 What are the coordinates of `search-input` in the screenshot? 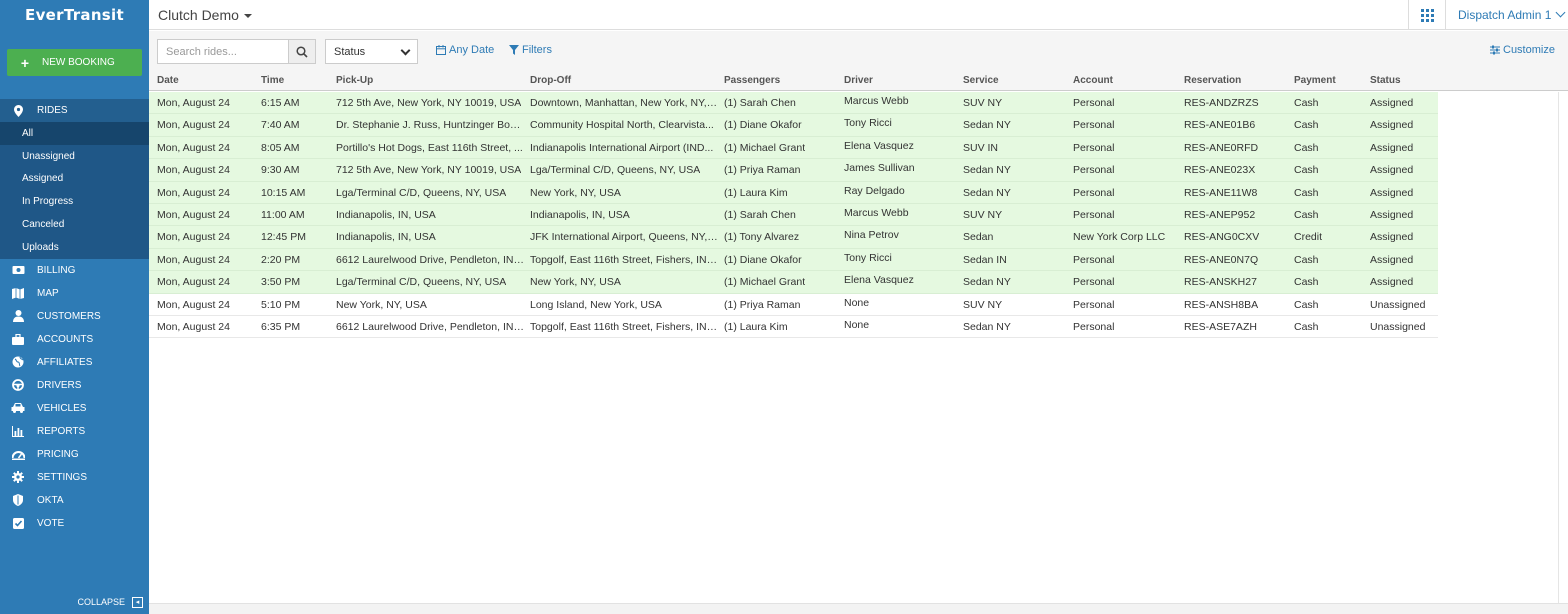 It's located at (223, 51).